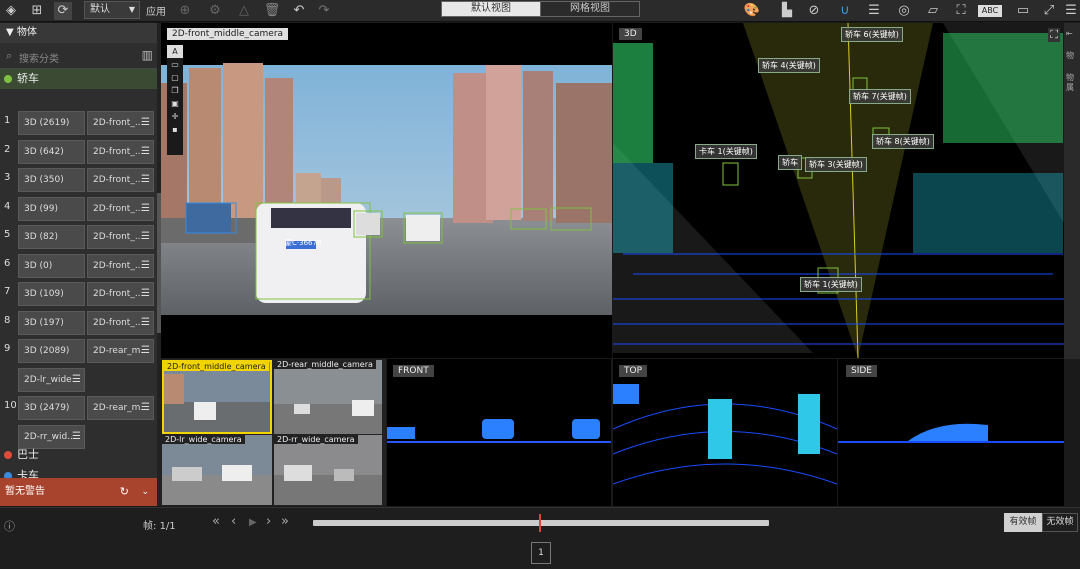 The height and width of the screenshot is (569, 1080). Describe the element at coordinates (156, 10) in the screenshot. I see `apply-button: 应用` at that location.